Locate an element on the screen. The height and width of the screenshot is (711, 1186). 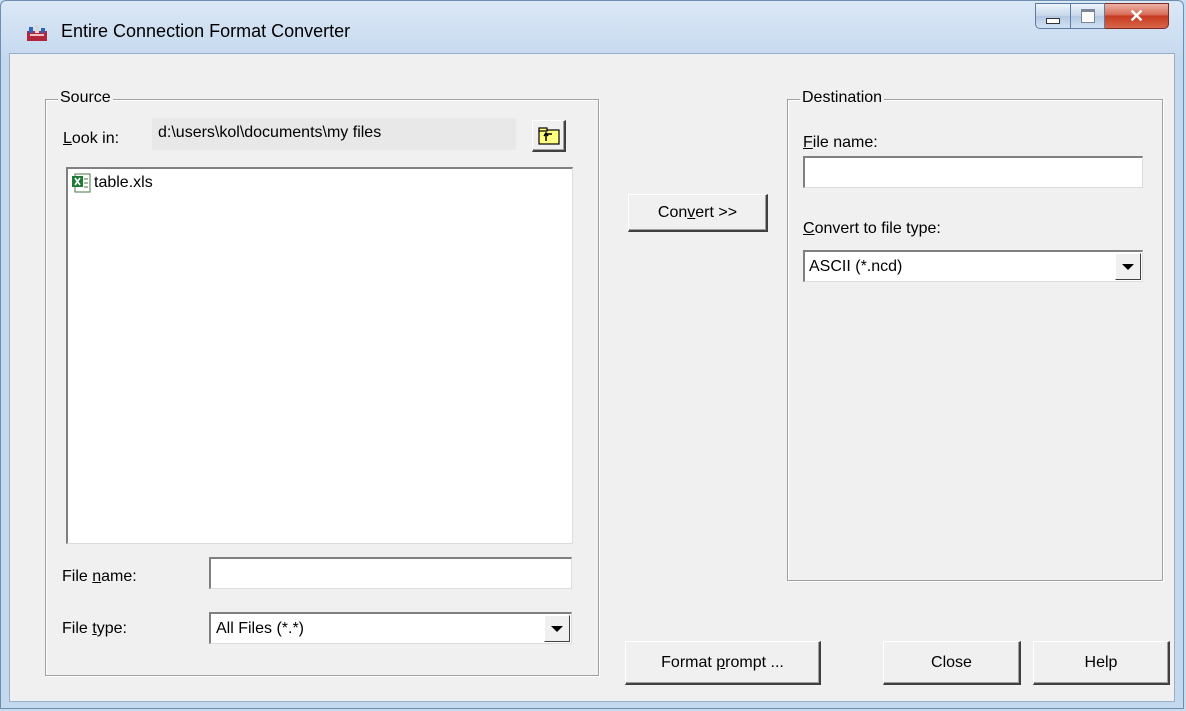
source-file-name-label: File name: is located at coordinates (99, 577).